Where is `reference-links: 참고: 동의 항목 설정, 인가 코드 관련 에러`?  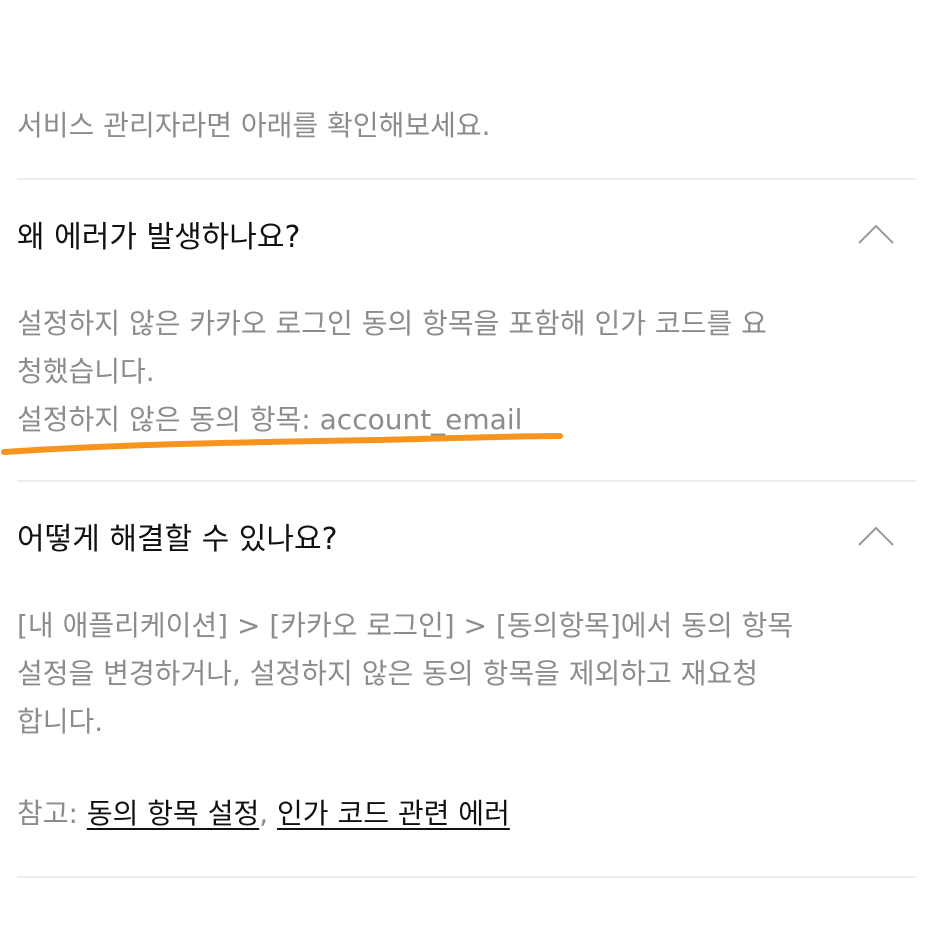 reference-links: 참고: 동의 항목 설정, 인가 코드 관련 에러 is located at coordinates (263, 814).